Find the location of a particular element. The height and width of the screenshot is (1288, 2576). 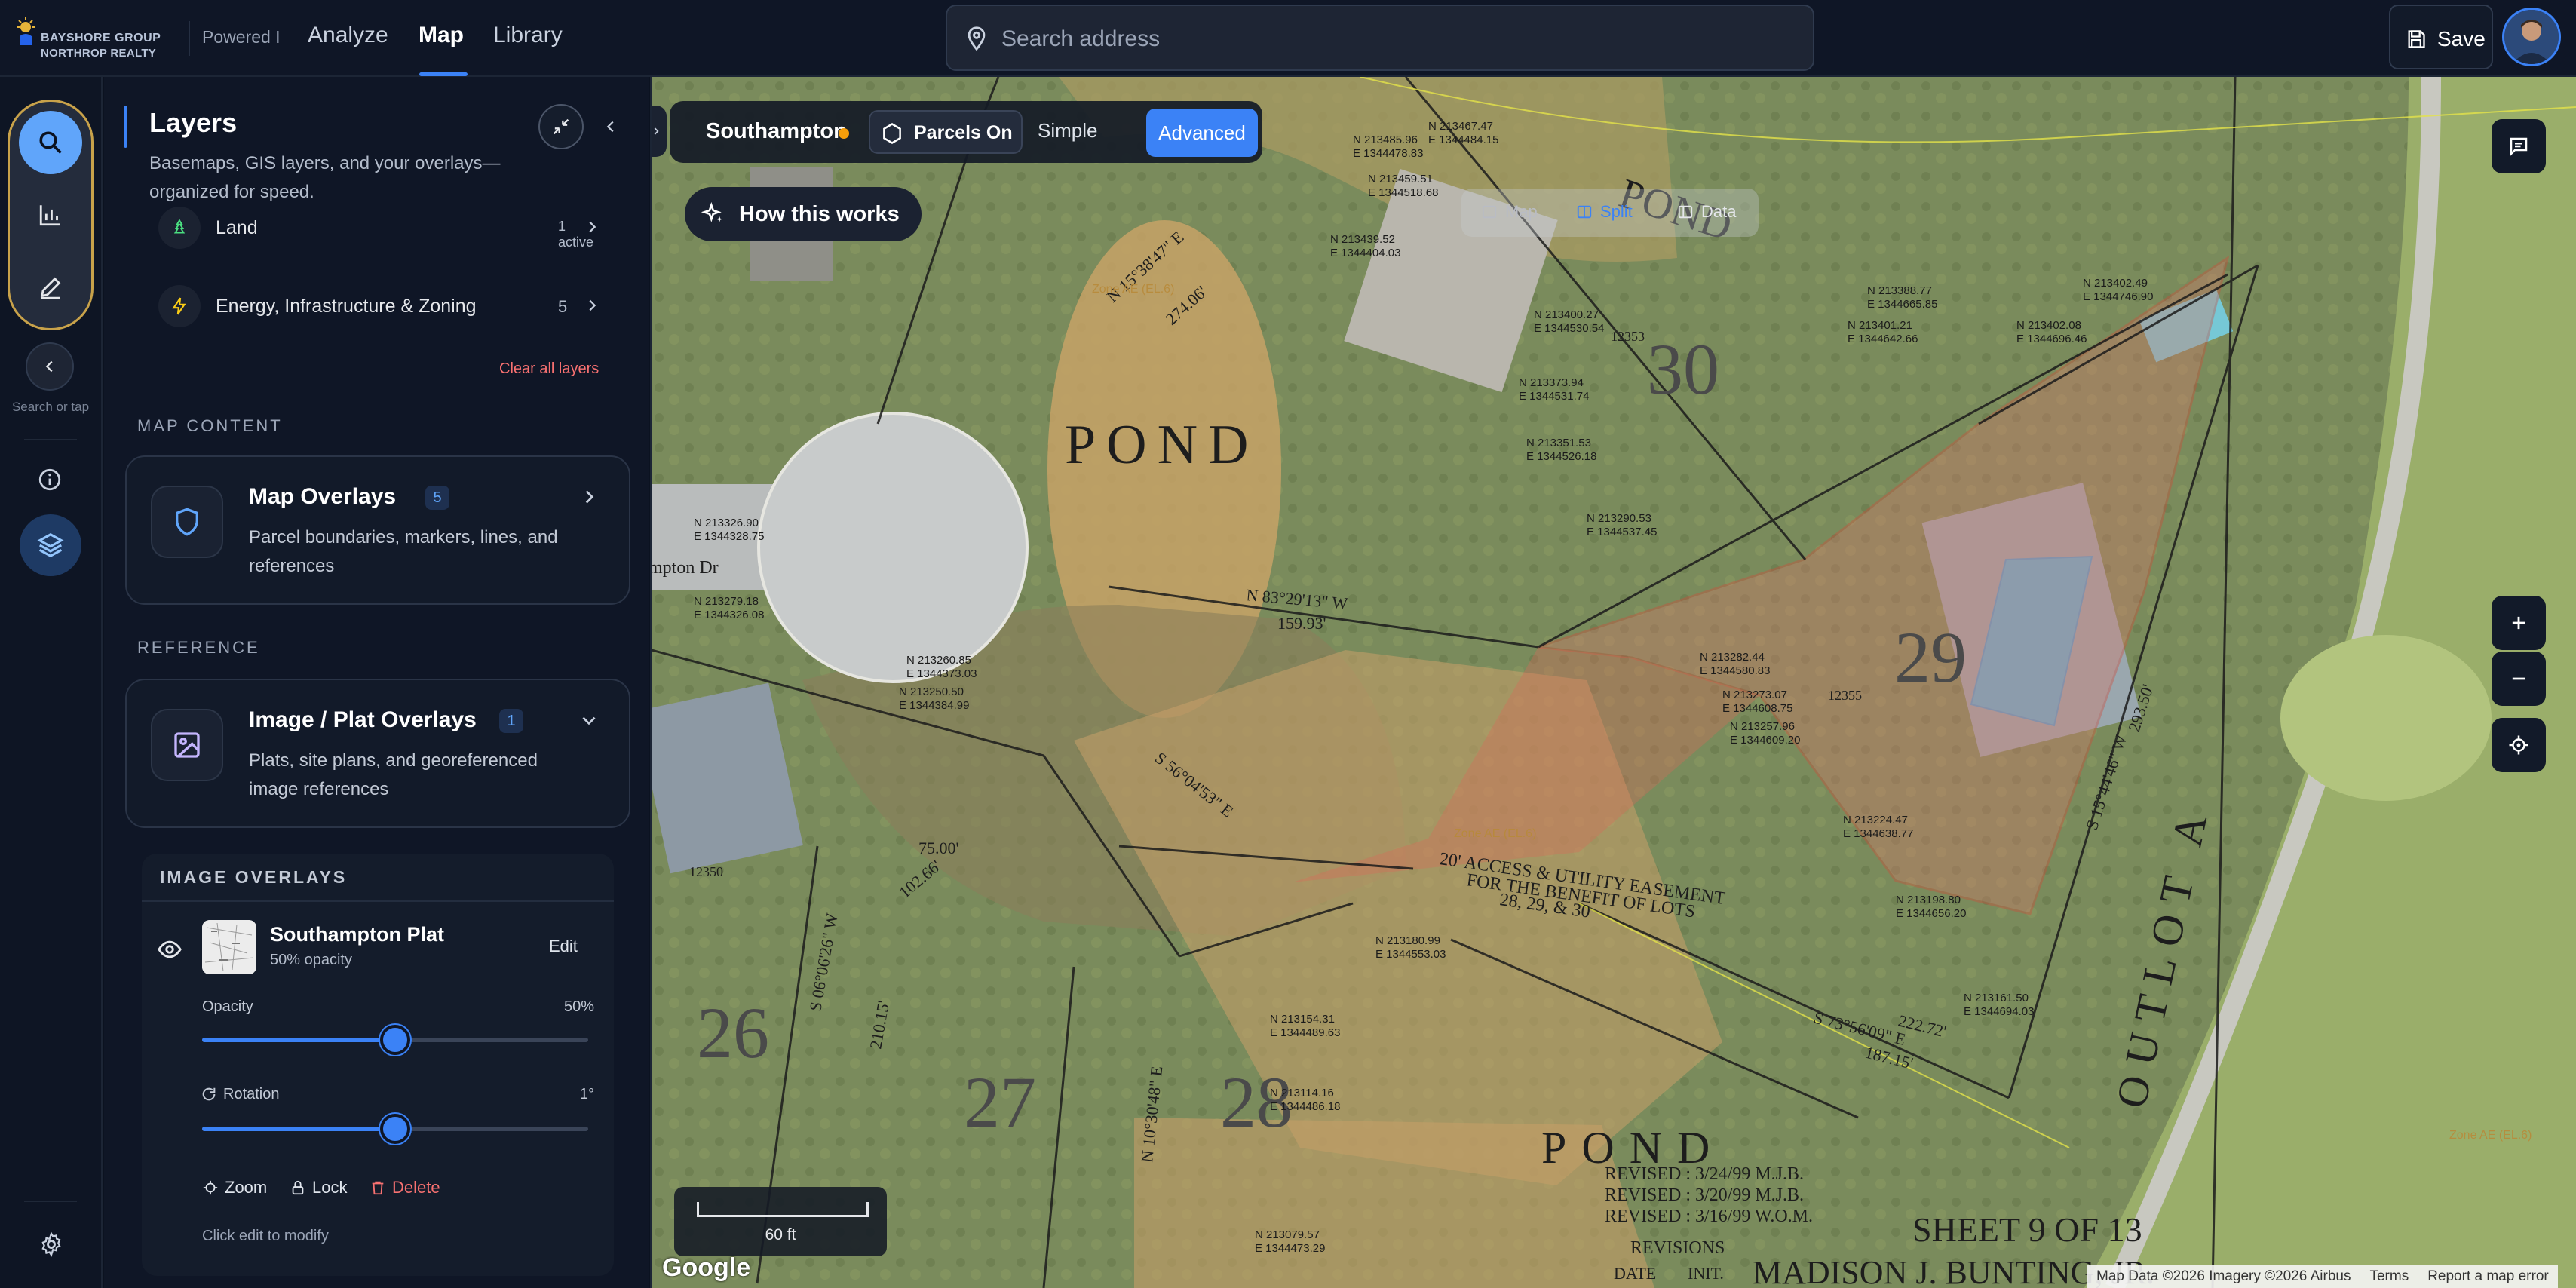

edit-hint: Click edit to modify is located at coordinates (265, 1236).